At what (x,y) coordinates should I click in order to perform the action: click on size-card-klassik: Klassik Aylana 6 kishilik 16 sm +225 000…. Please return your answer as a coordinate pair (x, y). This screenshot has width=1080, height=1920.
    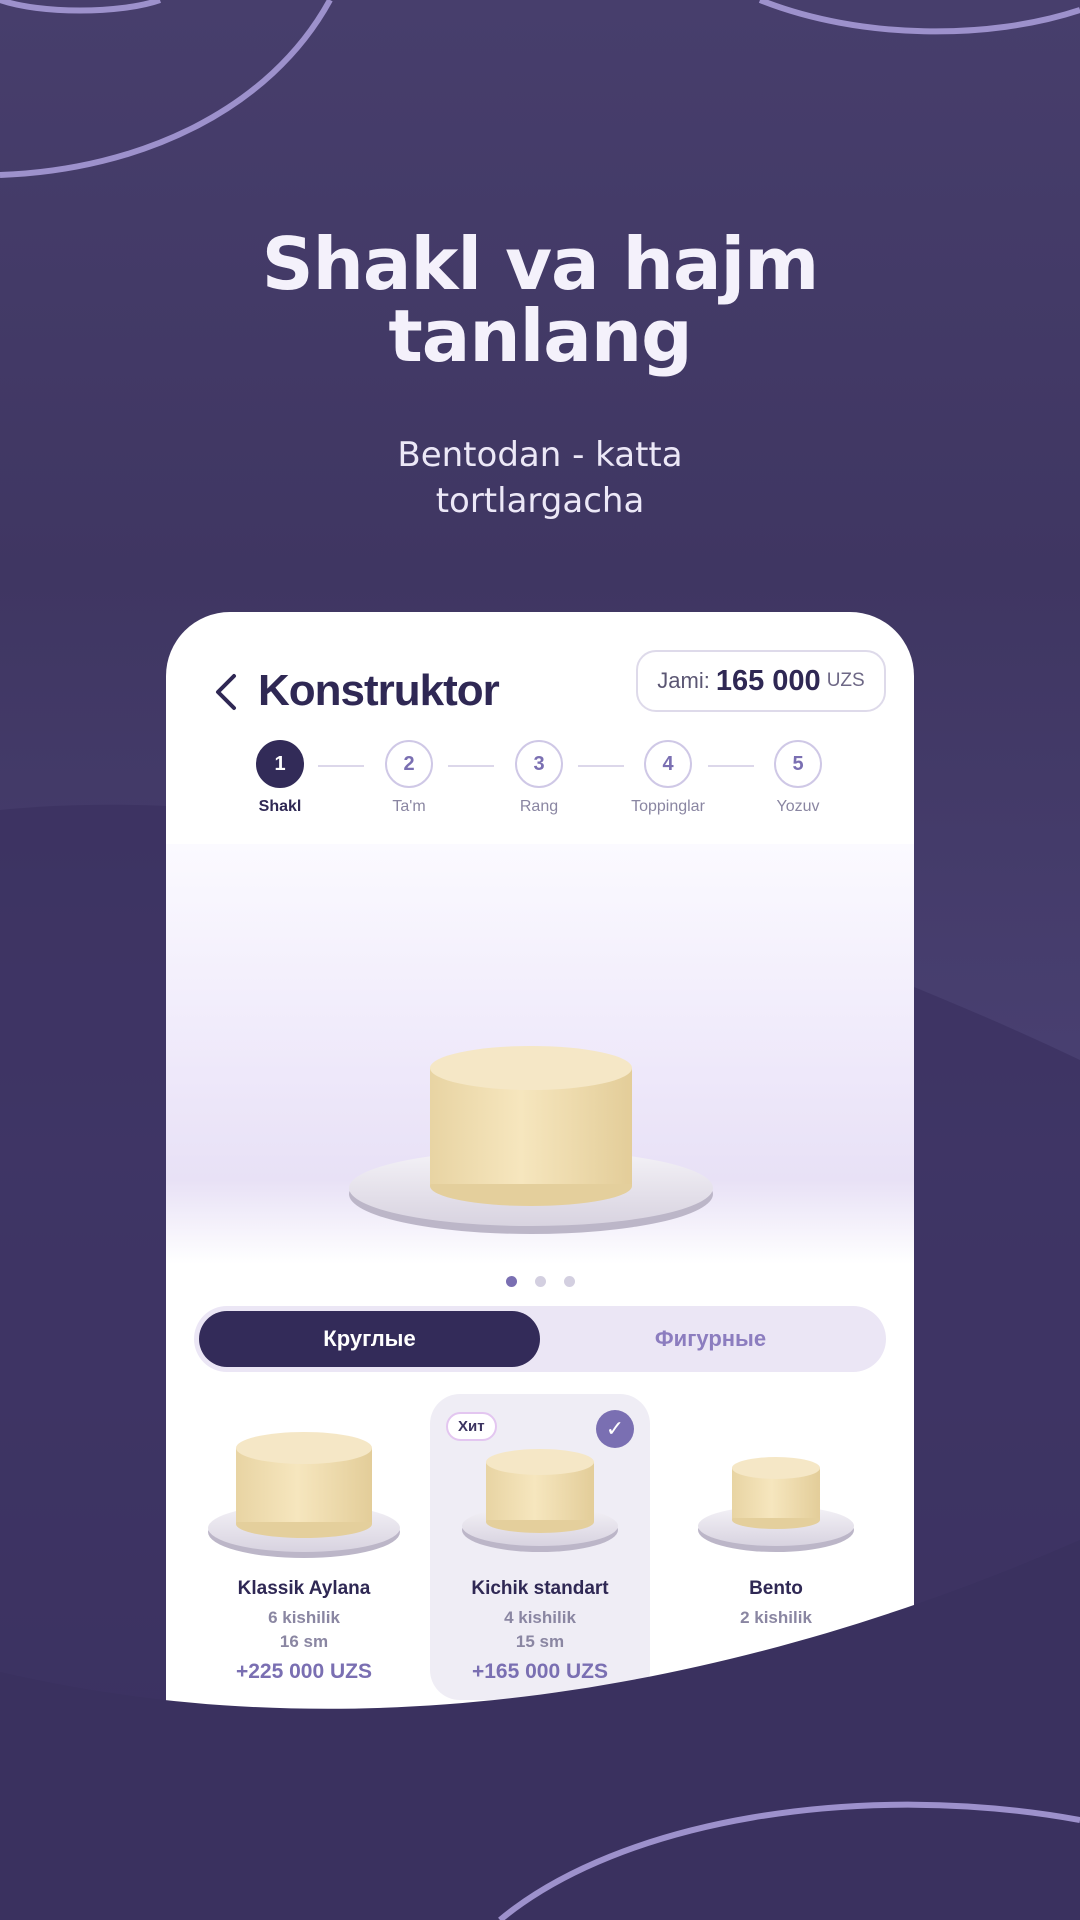
    Looking at the image, I should click on (304, 1547).